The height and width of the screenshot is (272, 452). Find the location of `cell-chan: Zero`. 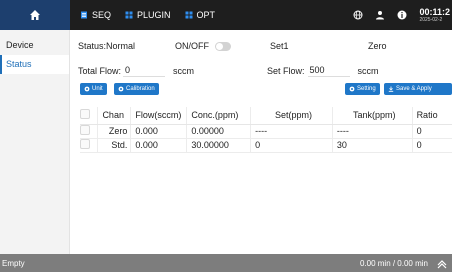

cell-chan: Zero is located at coordinates (114, 131).